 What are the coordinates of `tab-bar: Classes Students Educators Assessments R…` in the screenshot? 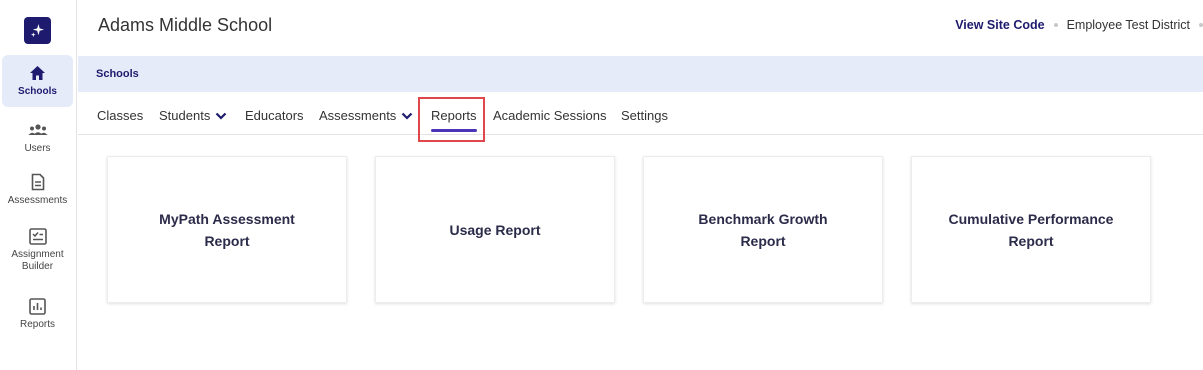 It's located at (640, 119).